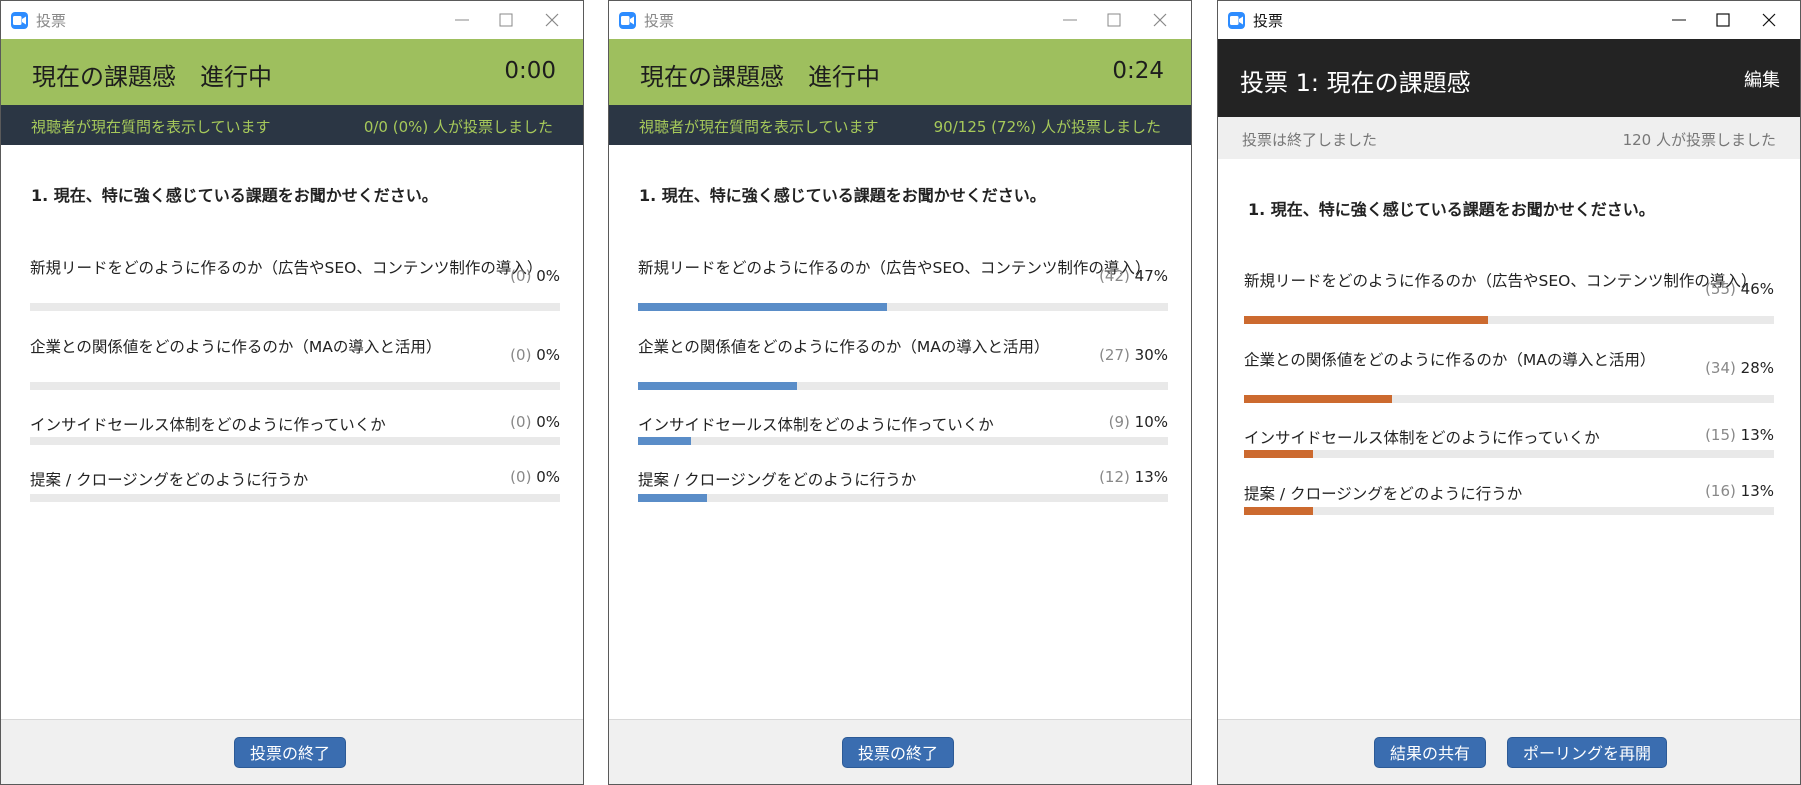 The width and height of the screenshot is (1801, 785). What do you see at coordinates (1762, 79) in the screenshot?
I see `edit-link: 編集` at bounding box center [1762, 79].